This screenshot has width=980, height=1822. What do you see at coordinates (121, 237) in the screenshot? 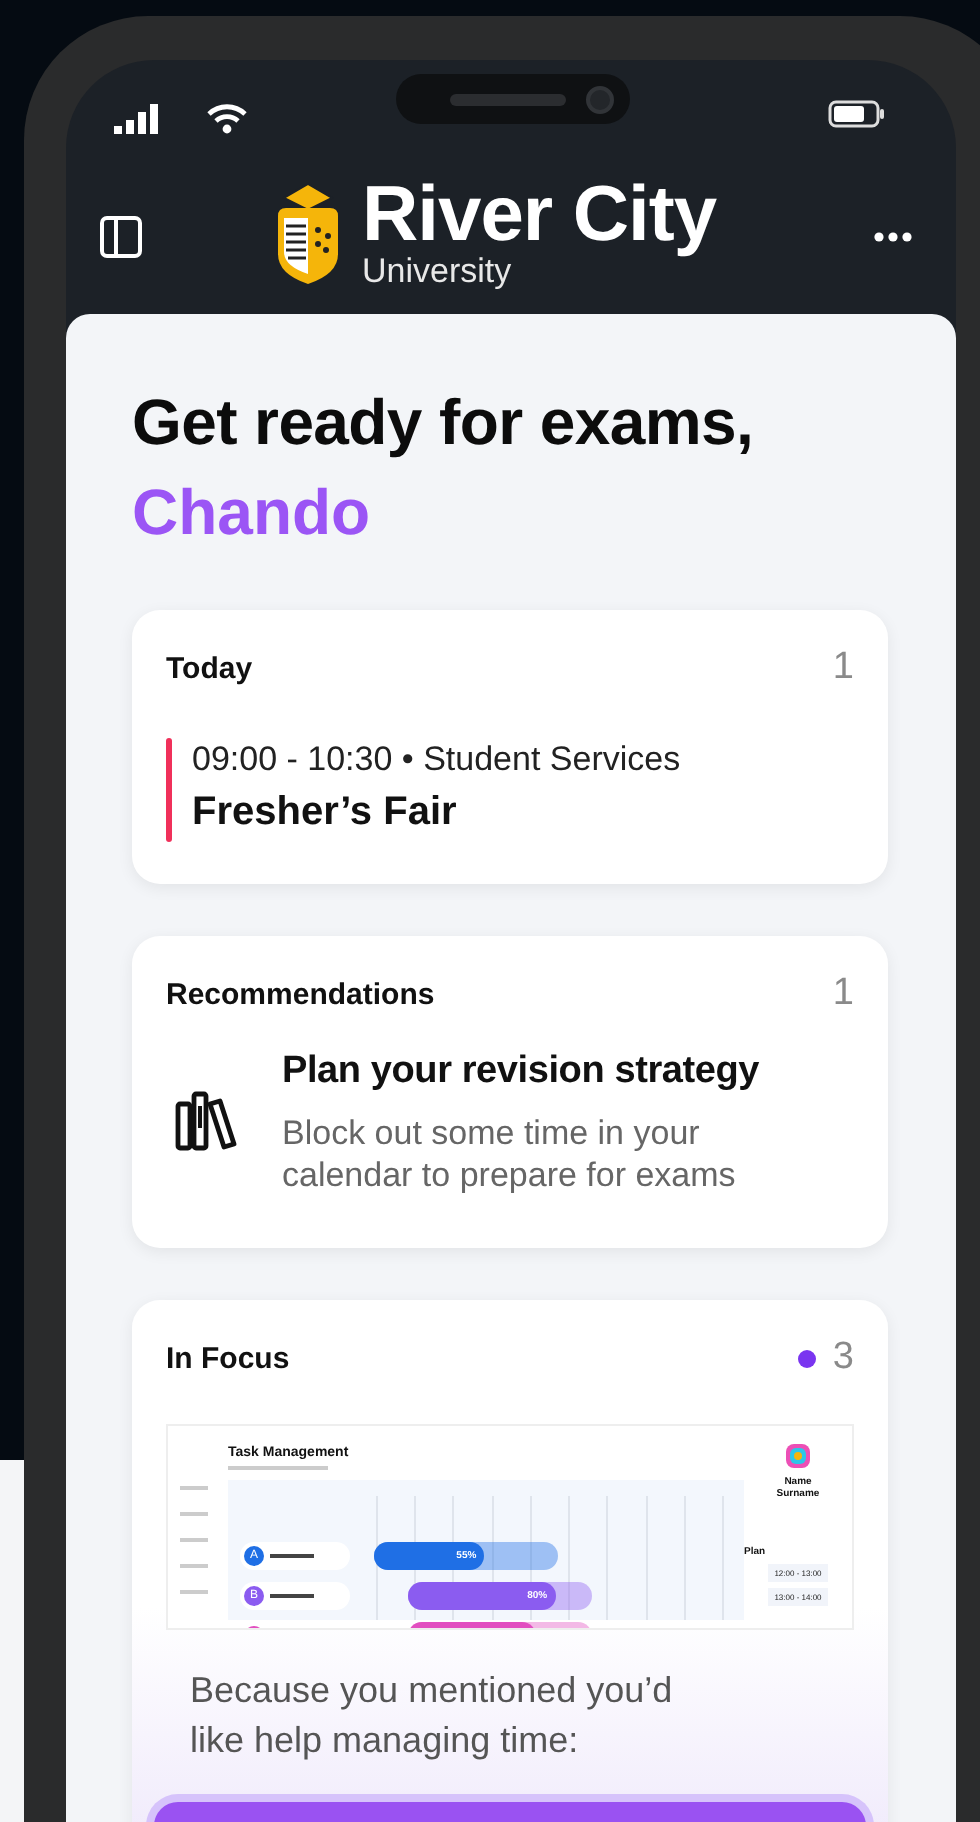
I see `sidebar-icon` at bounding box center [121, 237].